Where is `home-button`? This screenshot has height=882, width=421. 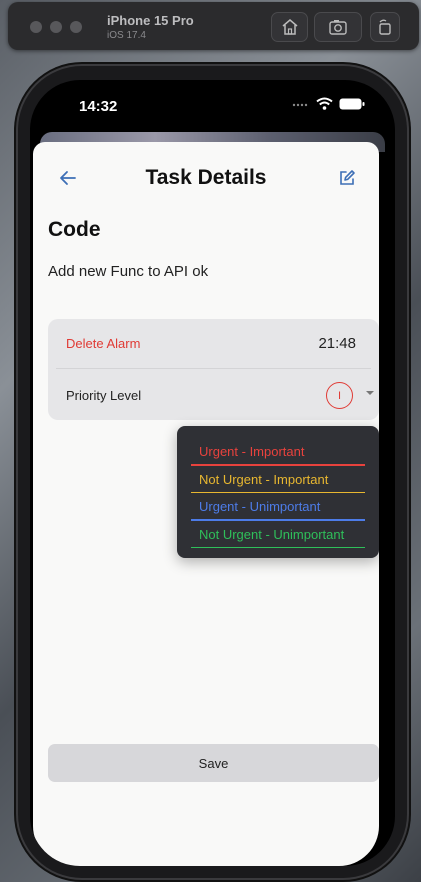 home-button is located at coordinates (289, 27).